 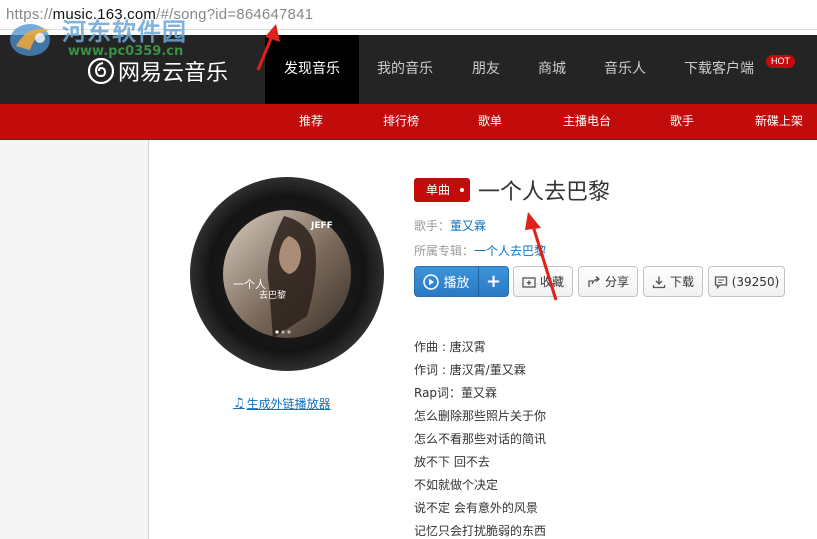 I want to click on subnav-recommend: 推荐, so click(x=311, y=121).